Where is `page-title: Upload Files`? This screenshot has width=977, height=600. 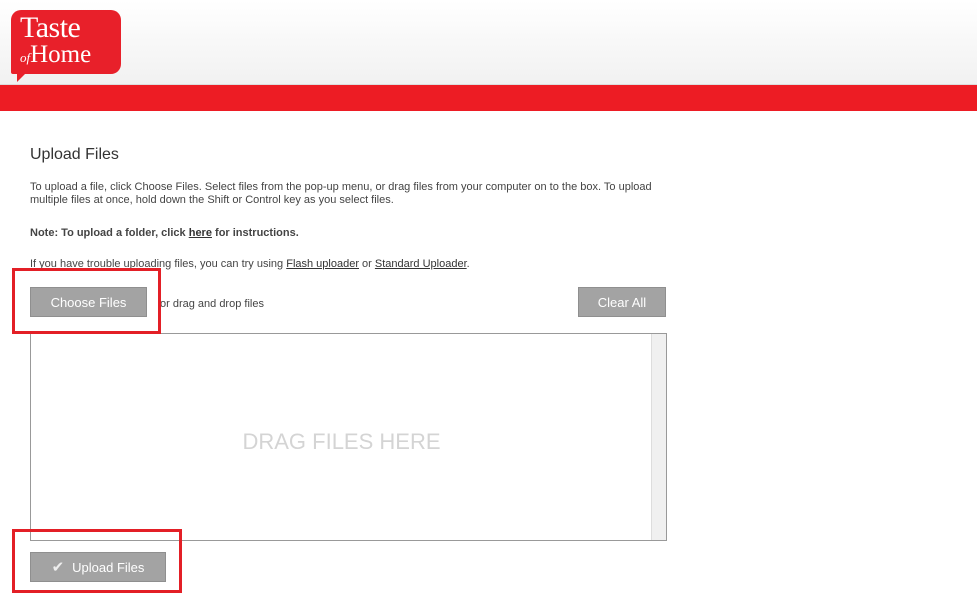
page-title: Upload Files is located at coordinates (74, 154).